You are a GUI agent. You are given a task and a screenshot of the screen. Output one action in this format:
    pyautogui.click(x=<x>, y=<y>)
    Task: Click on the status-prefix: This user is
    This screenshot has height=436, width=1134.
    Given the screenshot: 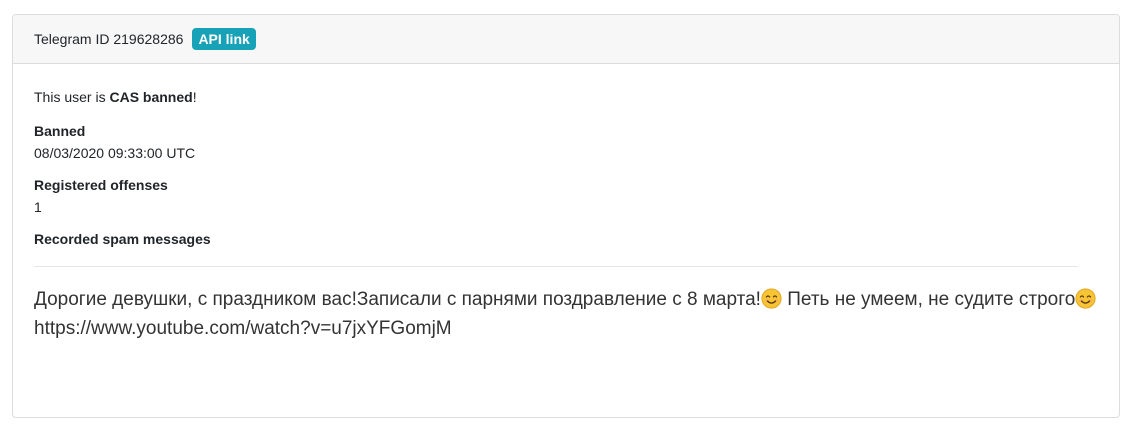 What is the action you would take?
    pyautogui.click(x=72, y=97)
    